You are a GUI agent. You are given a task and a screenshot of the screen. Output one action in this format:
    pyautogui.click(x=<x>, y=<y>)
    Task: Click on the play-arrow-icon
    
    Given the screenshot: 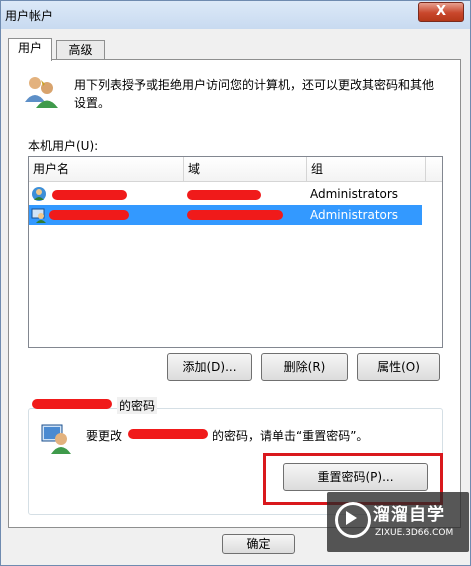 What is the action you would take?
    pyautogui.click(x=351, y=518)
    